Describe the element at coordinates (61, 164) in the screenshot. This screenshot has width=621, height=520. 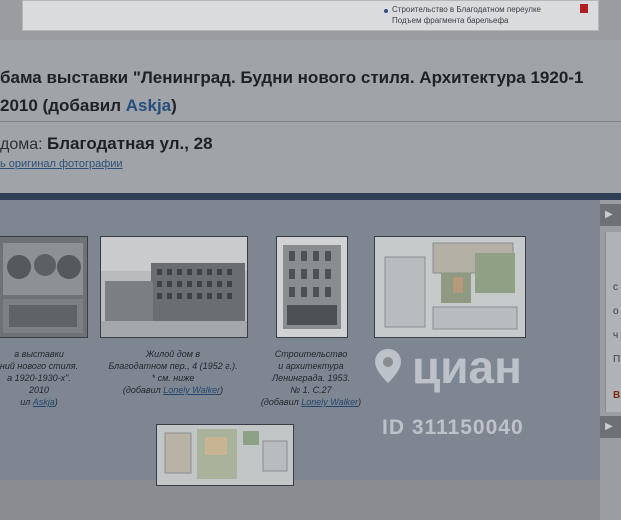
I see `original-photo-link: ь оригинал фотографии` at that location.